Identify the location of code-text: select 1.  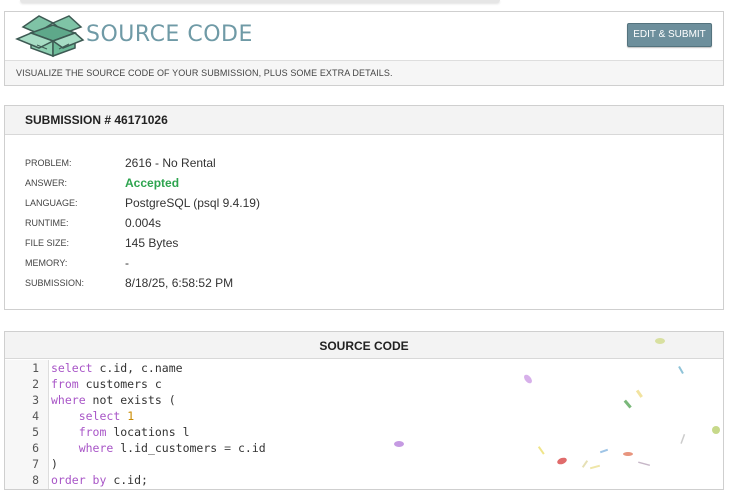
(106, 416).